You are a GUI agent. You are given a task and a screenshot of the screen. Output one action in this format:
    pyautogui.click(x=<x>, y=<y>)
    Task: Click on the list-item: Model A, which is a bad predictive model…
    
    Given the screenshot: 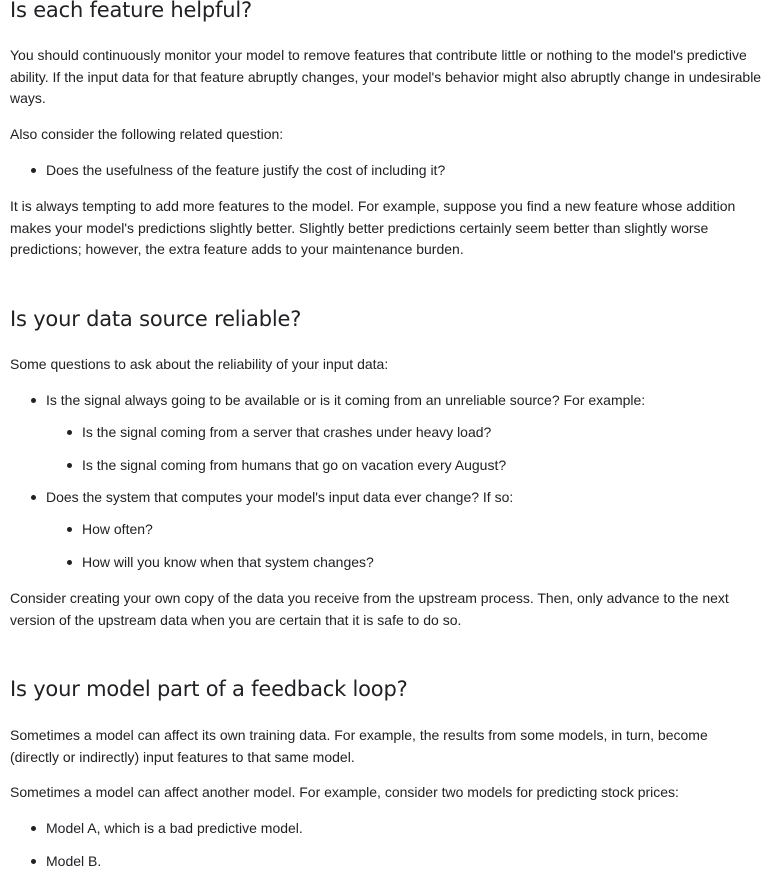 What is the action you would take?
    pyautogui.click(x=385, y=828)
    